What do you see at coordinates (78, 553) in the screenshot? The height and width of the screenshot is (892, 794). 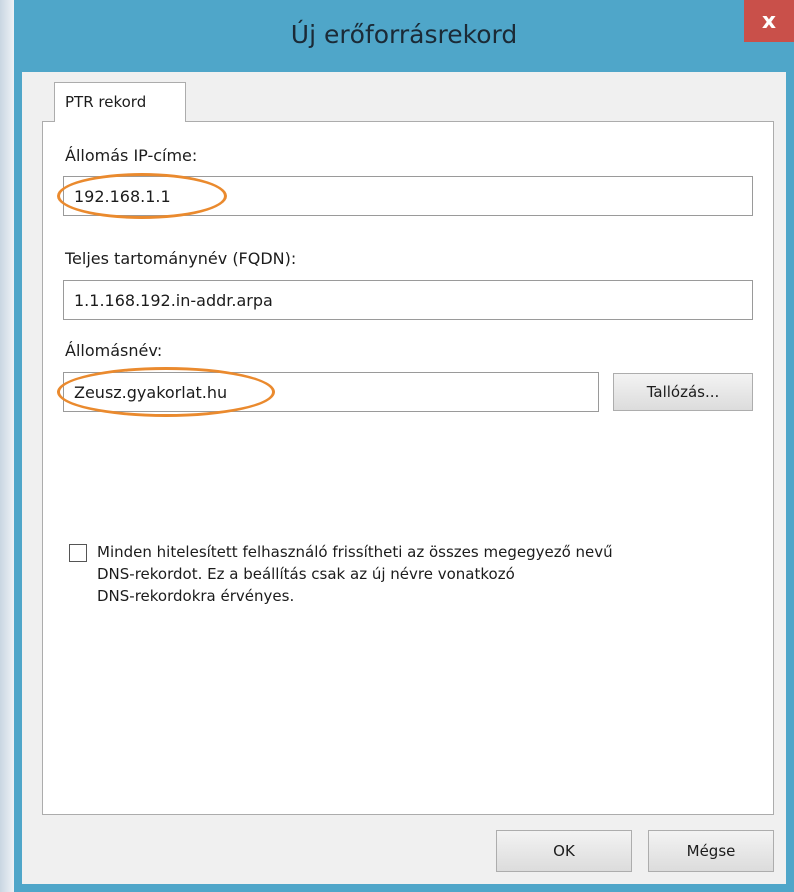 I see `allow-update-checkbox` at bounding box center [78, 553].